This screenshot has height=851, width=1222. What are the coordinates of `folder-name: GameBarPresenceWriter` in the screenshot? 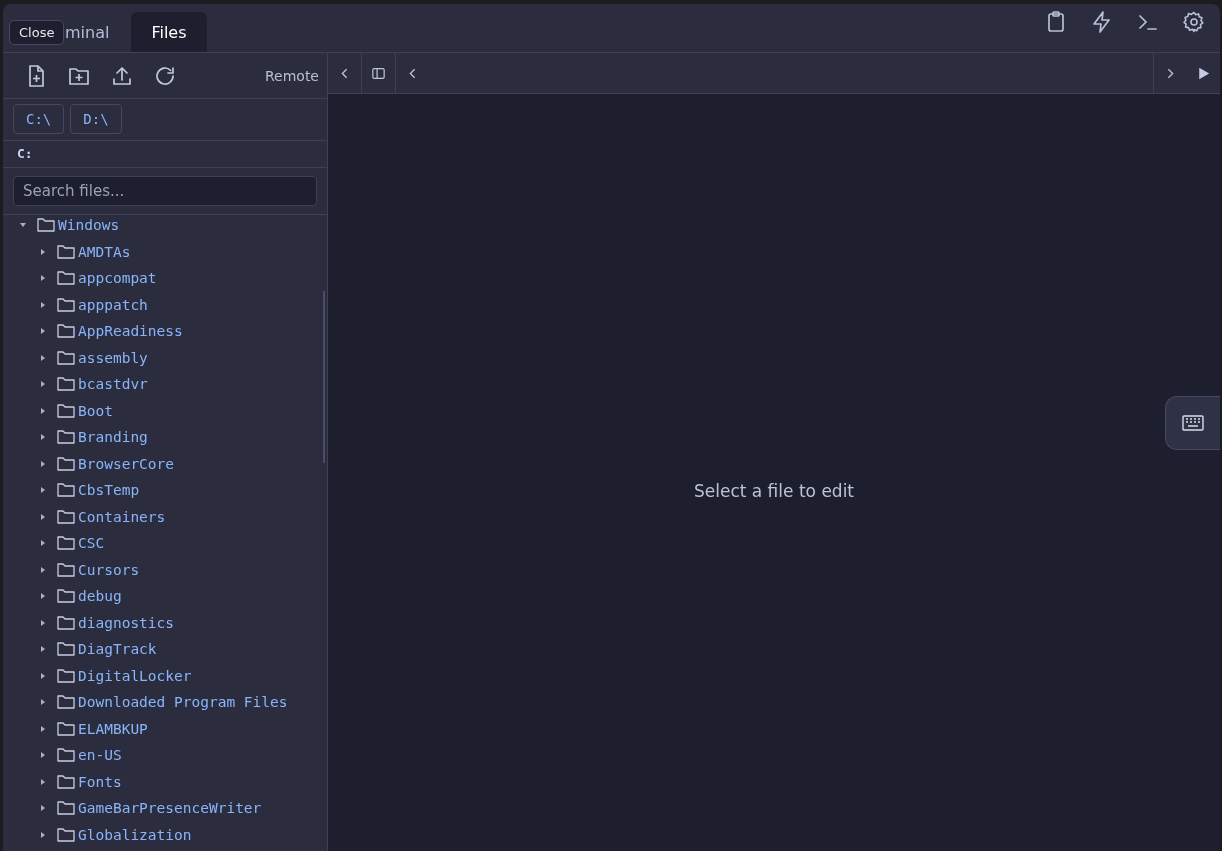 It's located at (170, 808).